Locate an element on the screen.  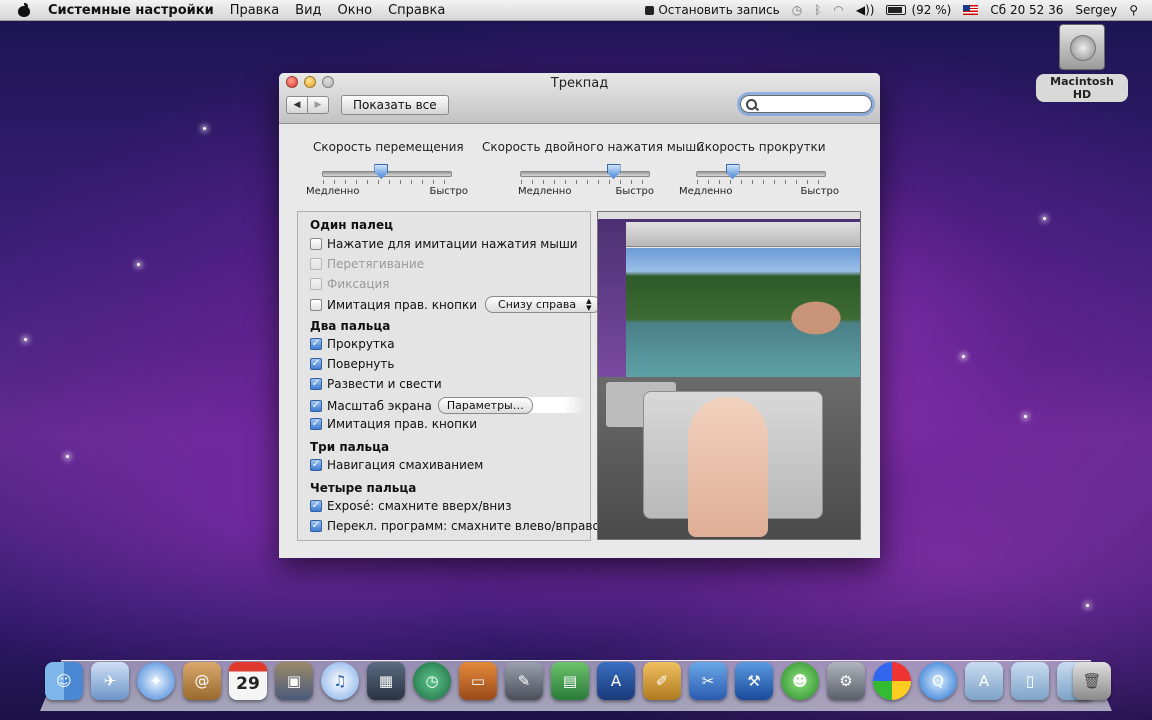
two-finger-secondary-click-row: ✓ Имитация прав. кнопки is located at coordinates (393, 424).